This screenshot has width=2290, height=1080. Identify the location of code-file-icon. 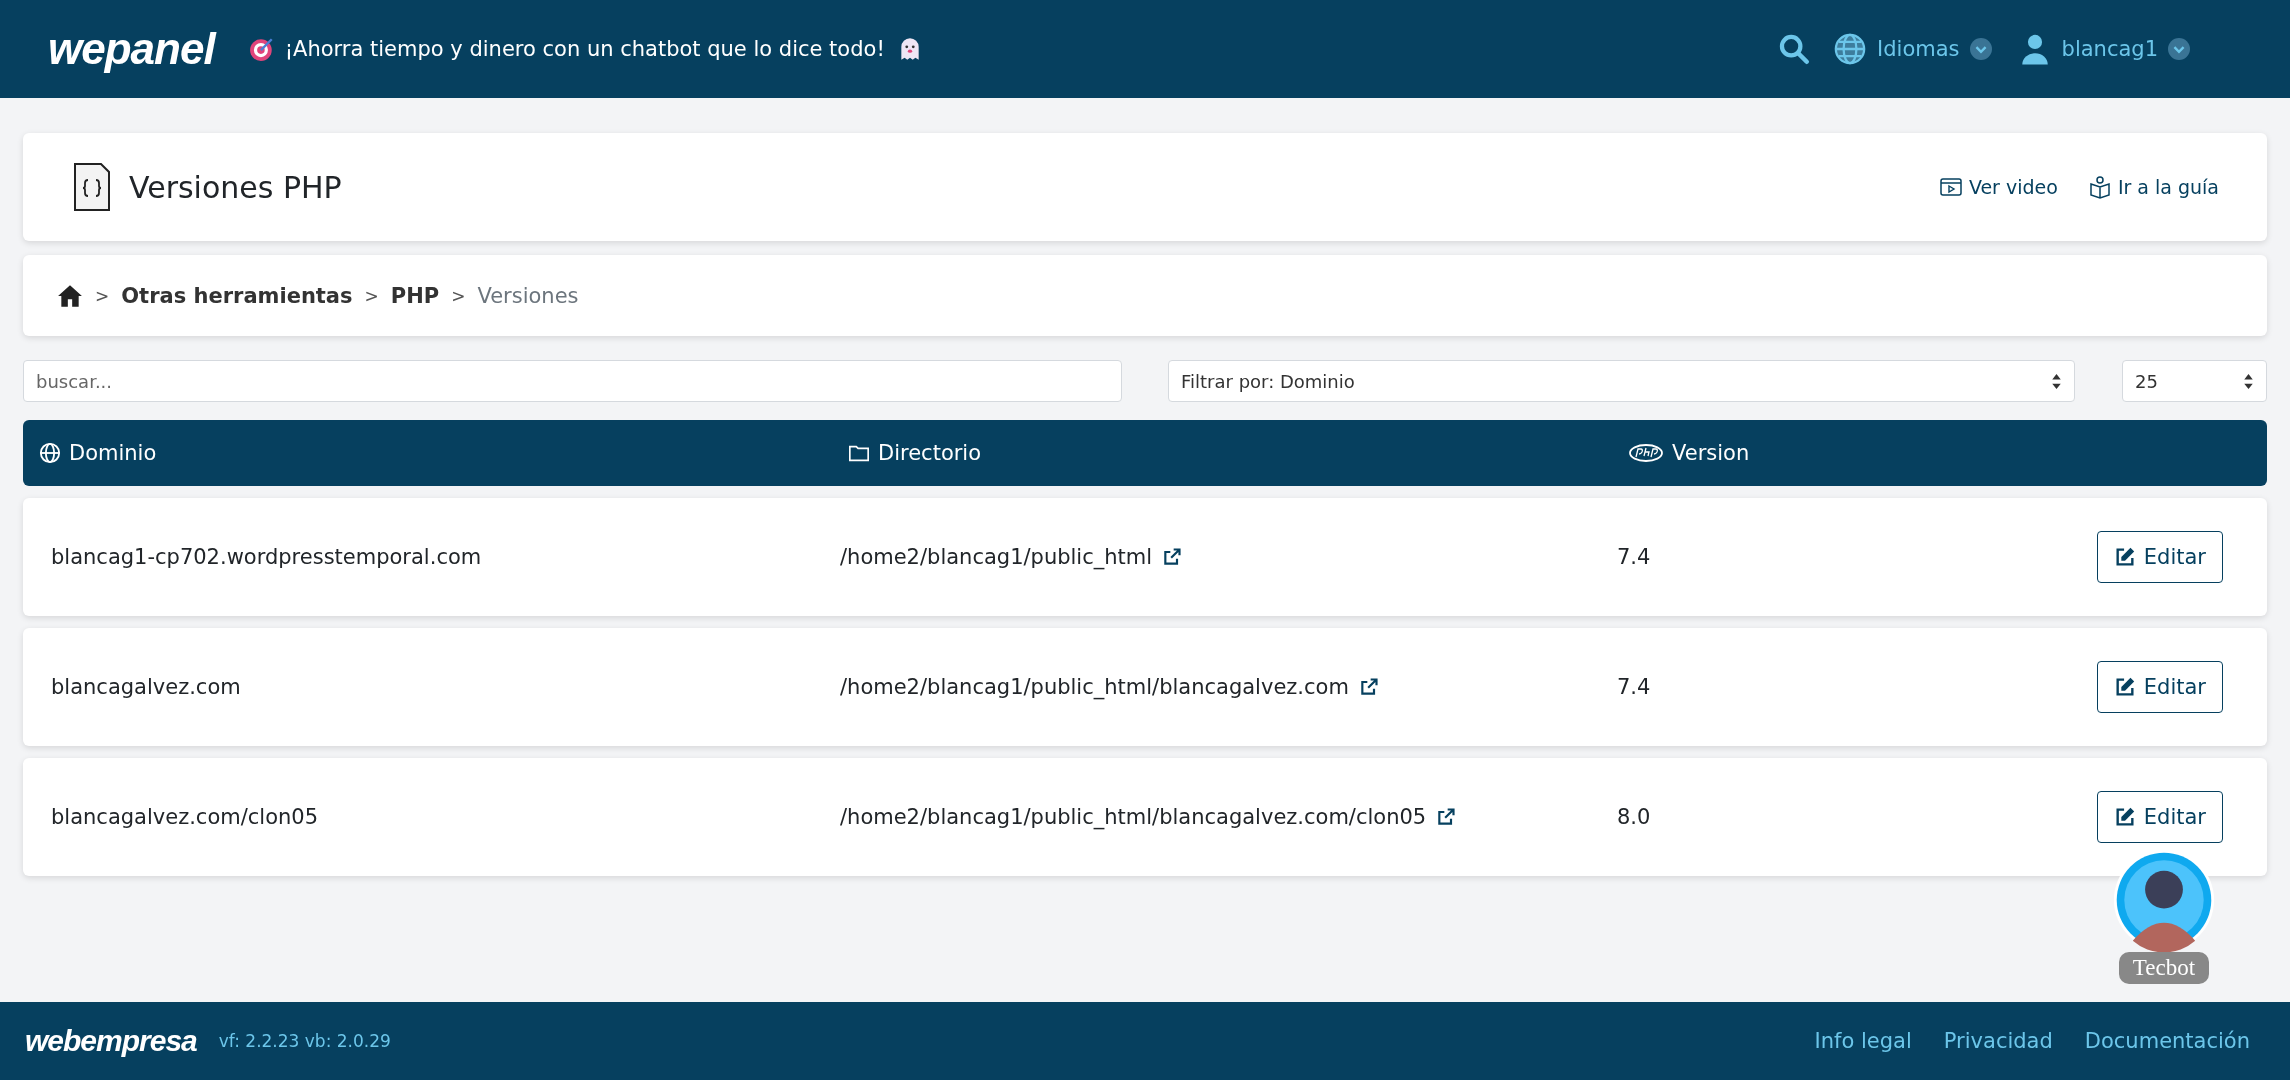
(92, 187).